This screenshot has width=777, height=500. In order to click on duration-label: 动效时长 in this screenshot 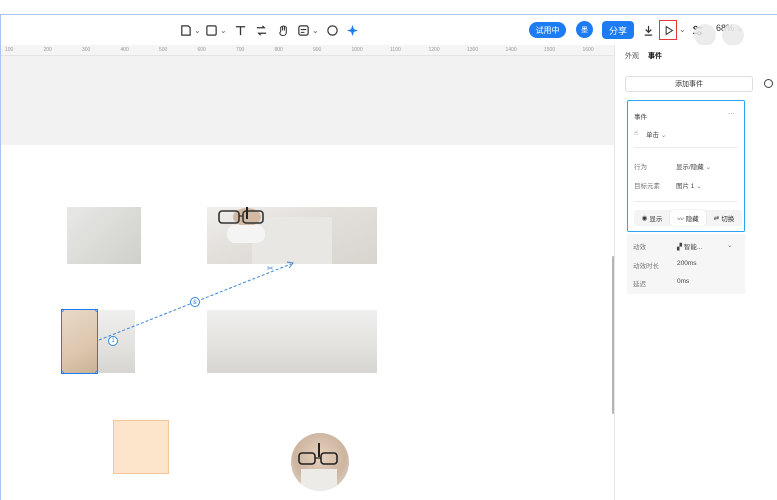, I will do `click(646, 266)`.